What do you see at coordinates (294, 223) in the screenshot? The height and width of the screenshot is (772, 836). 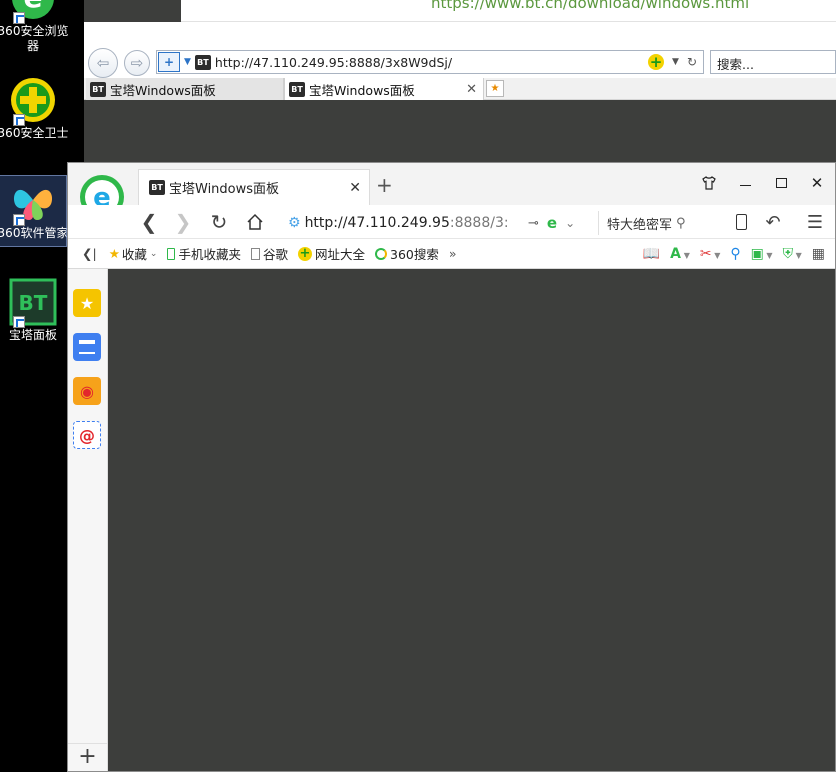 I see `site-settings-icon: ⚙` at bounding box center [294, 223].